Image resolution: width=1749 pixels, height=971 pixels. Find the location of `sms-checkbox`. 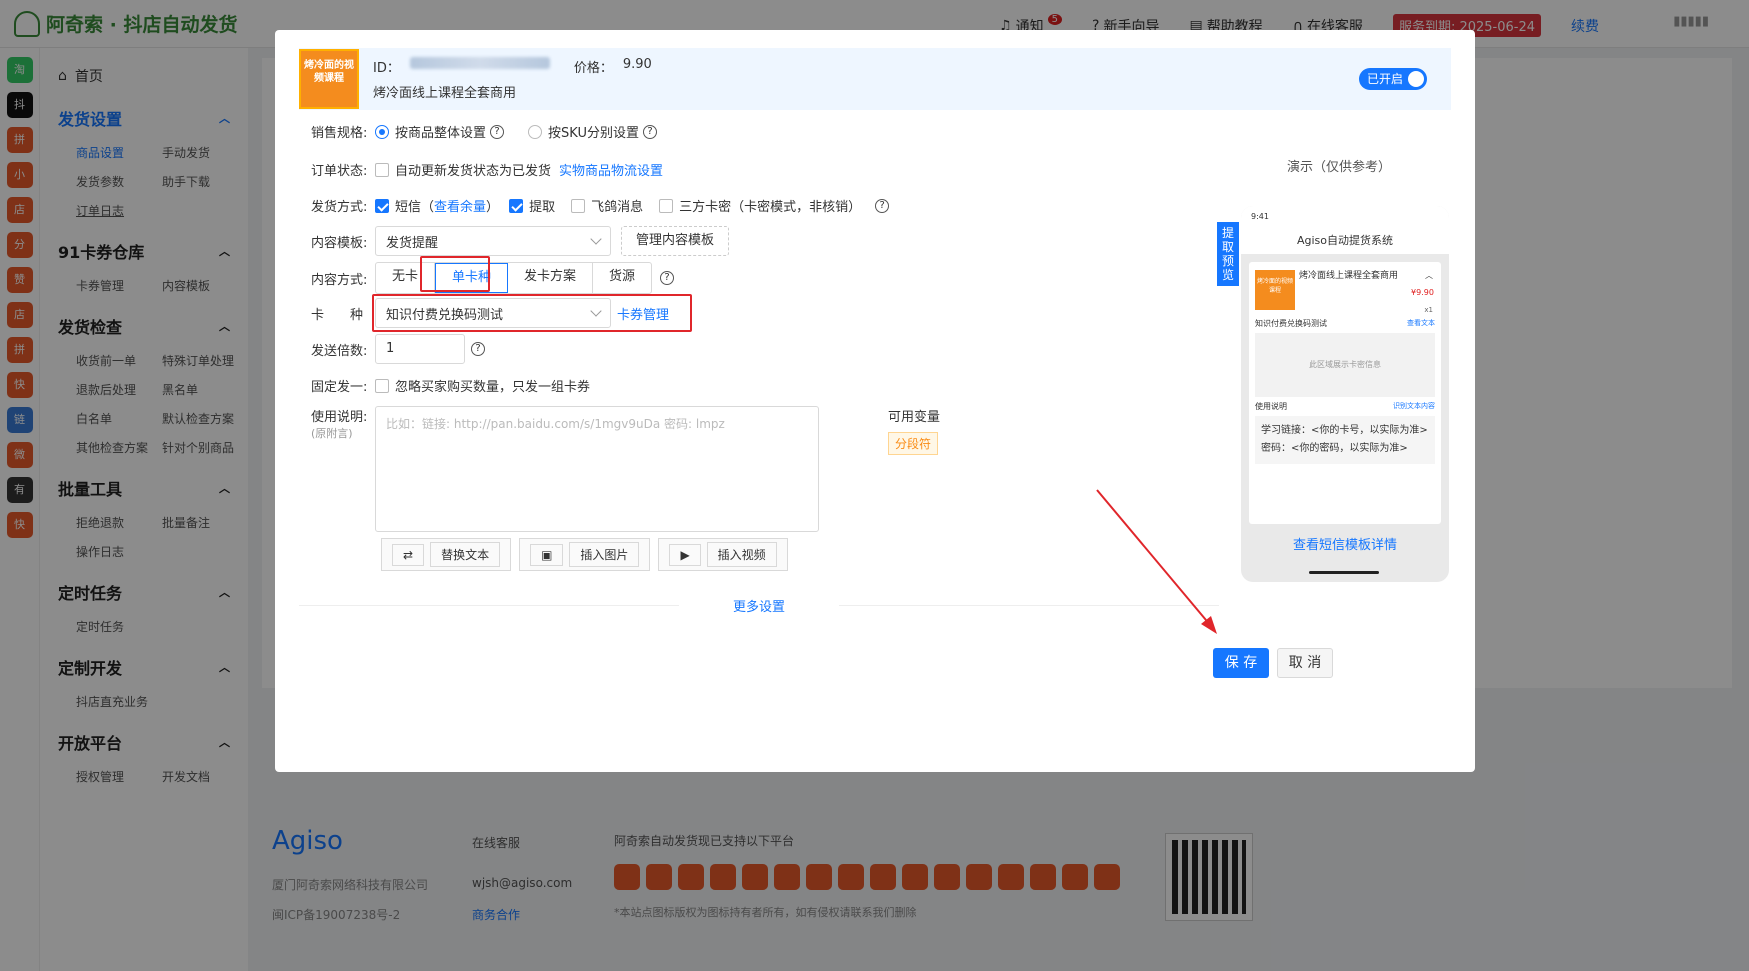

sms-checkbox is located at coordinates (382, 205).